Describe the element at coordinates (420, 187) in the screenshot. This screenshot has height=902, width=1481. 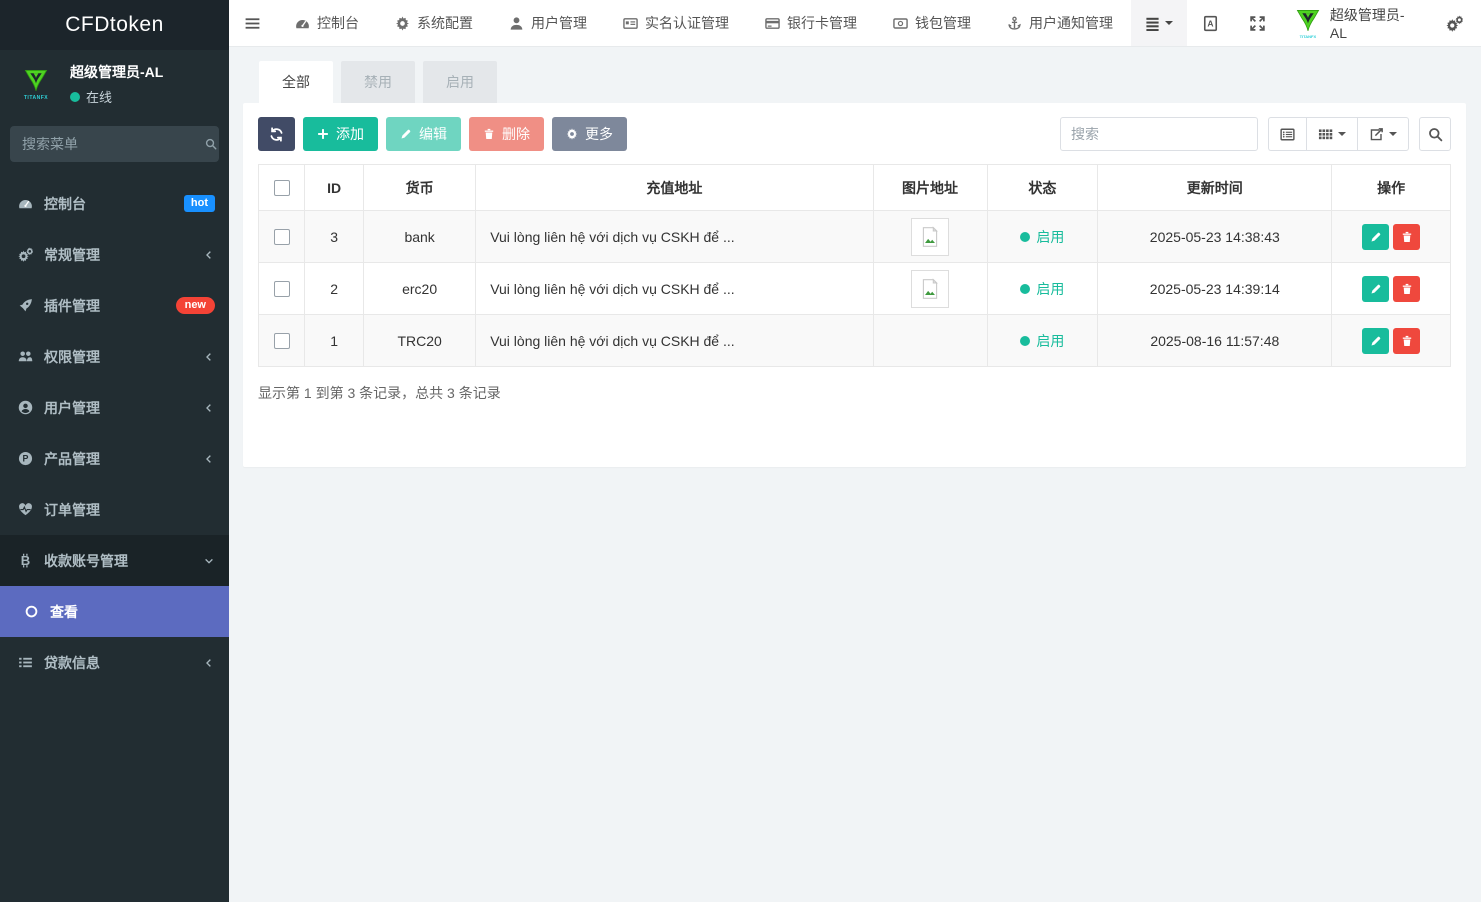
I see `column-header: 货币` at that location.